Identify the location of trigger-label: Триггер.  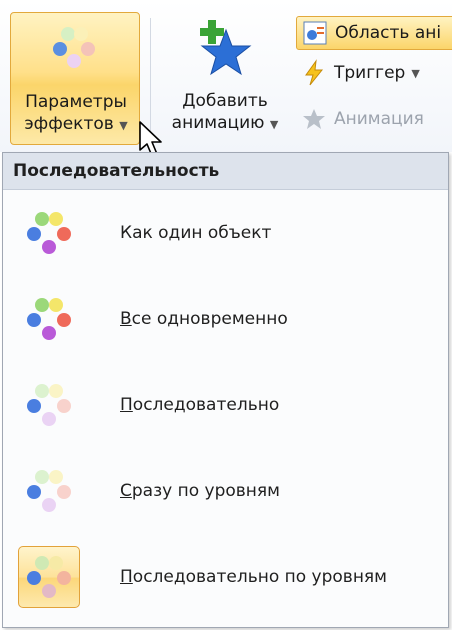
(370, 73).